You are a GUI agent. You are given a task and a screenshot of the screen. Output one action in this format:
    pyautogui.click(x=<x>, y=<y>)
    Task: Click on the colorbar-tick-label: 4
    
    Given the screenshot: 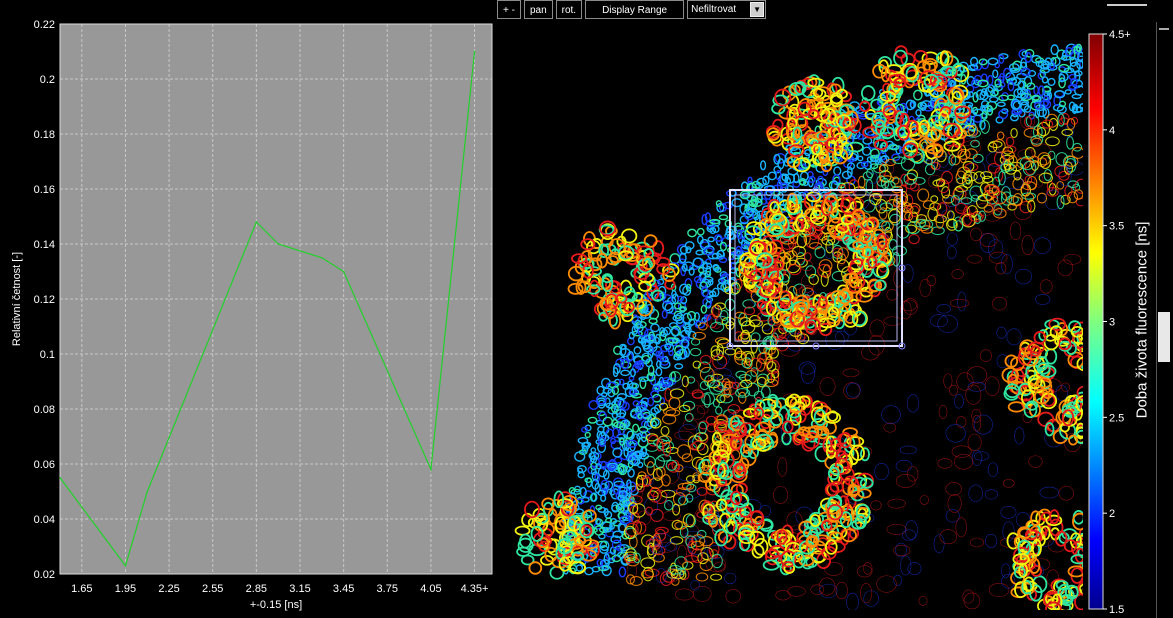 What is the action you would take?
    pyautogui.click(x=1112, y=131)
    